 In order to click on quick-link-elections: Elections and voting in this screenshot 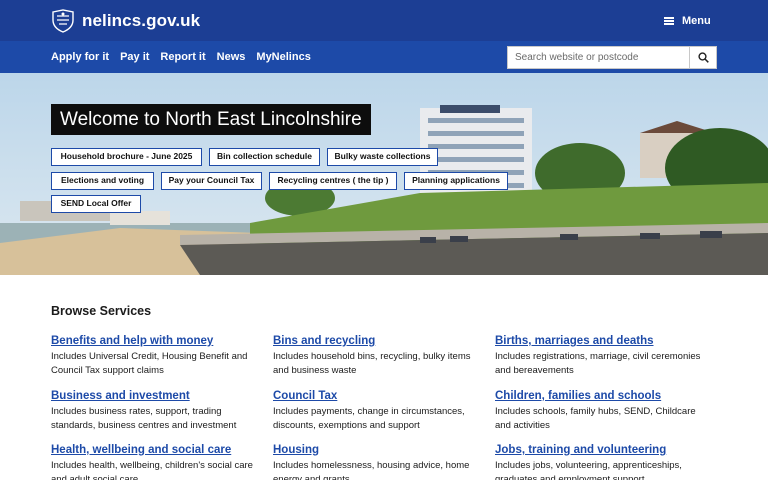, I will do `click(102, 181)`.